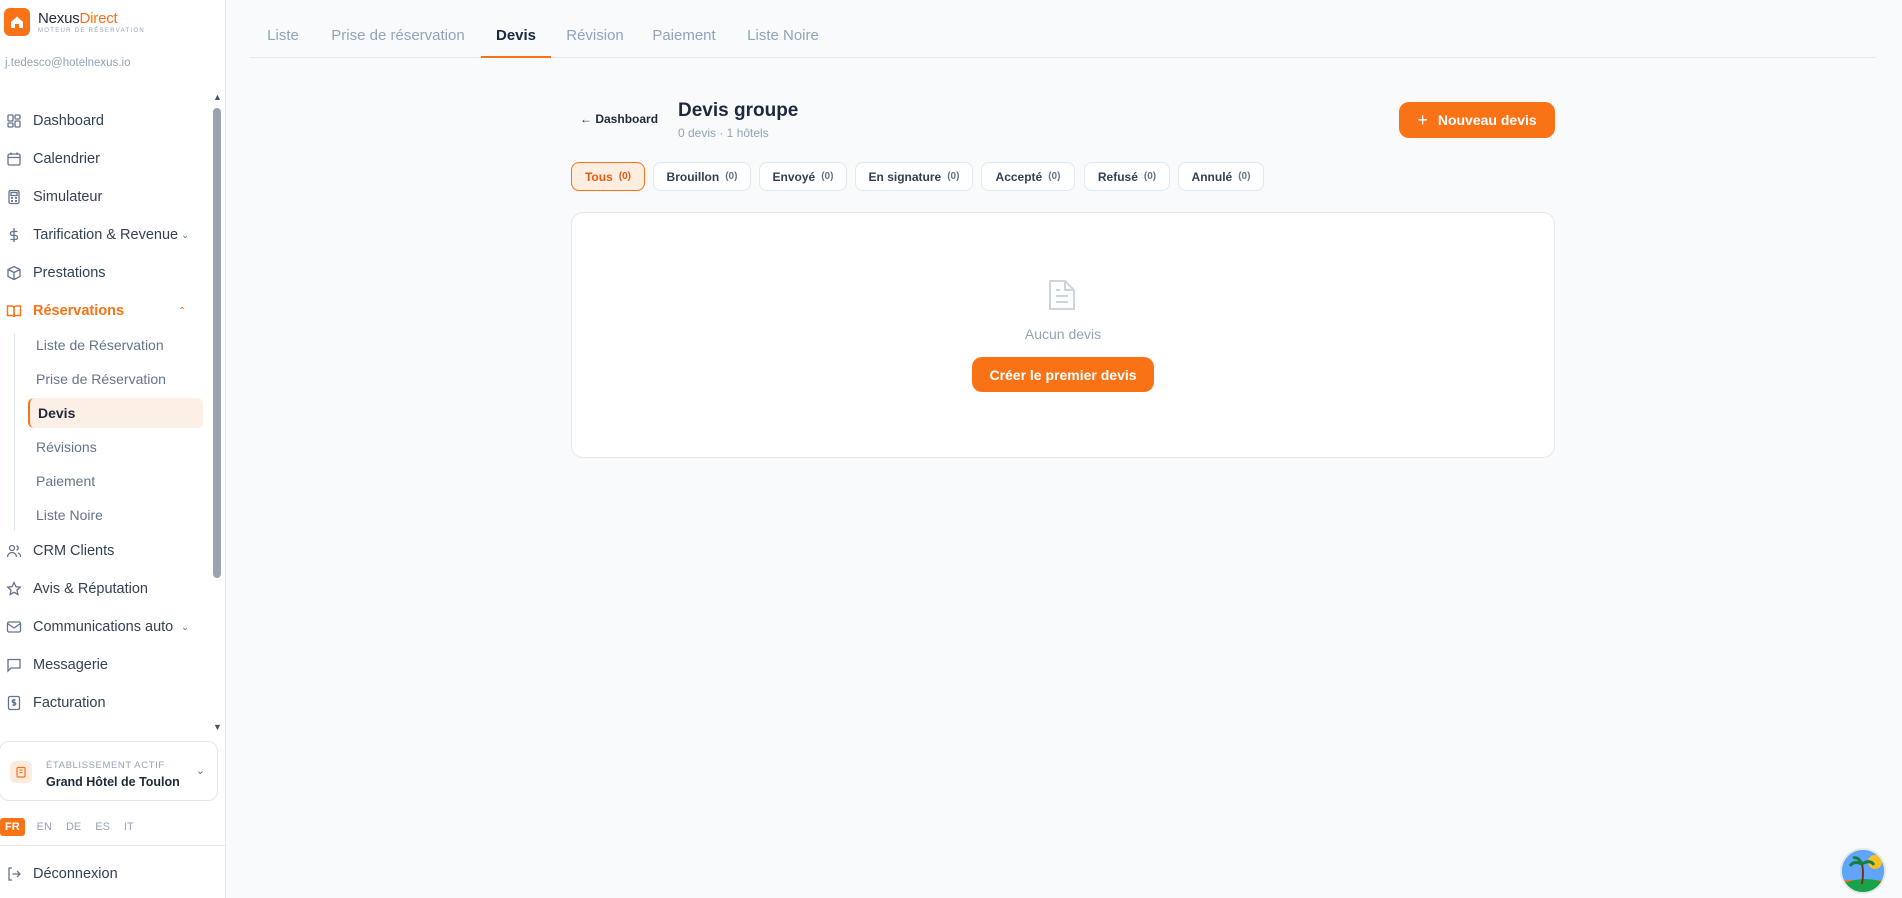 The image size is (1902, 898). Describe the element at coordinates (1063, 374) in the screenshot. I see `create-first-quote-button: Créer le premier devis` at that location.